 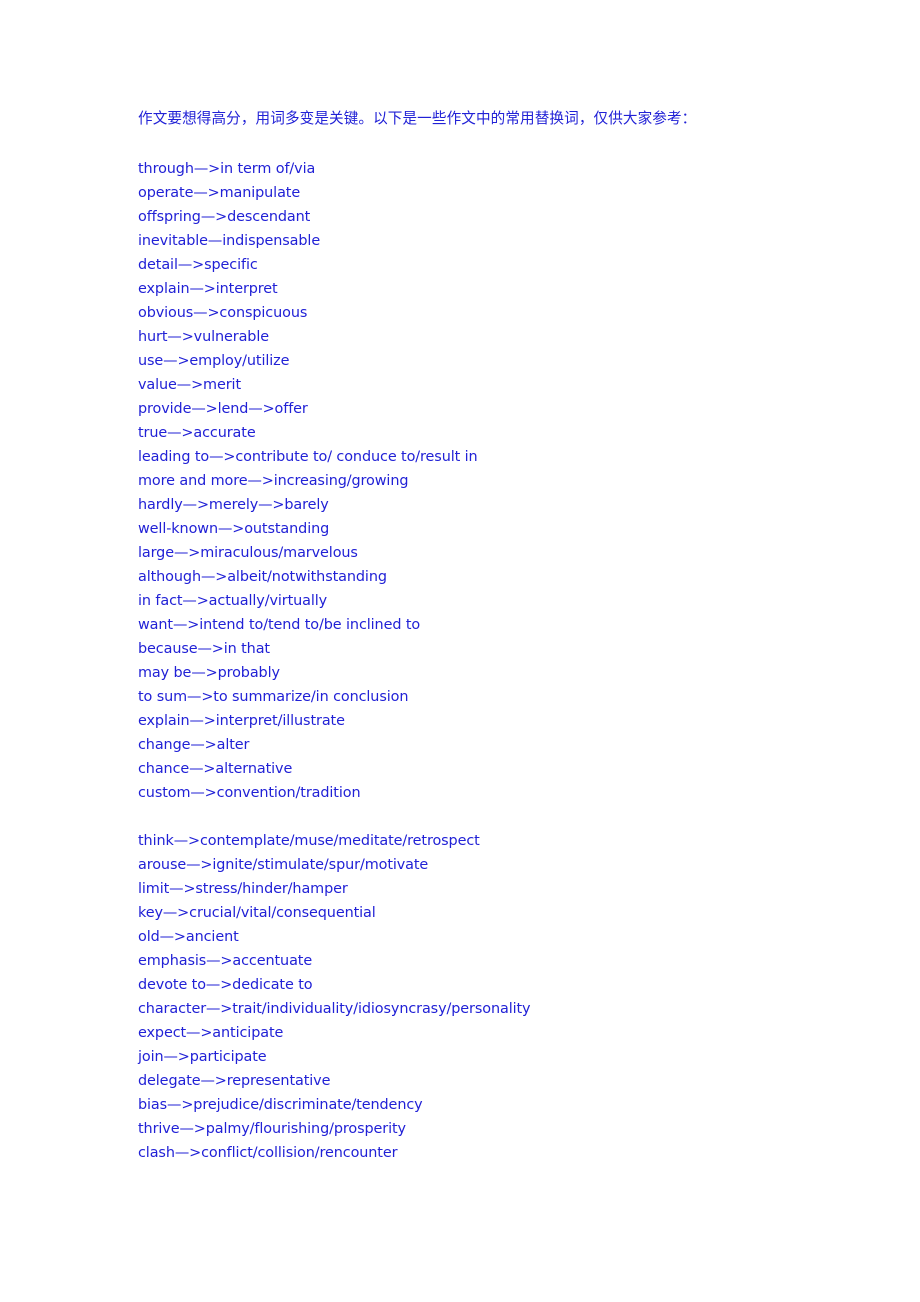 What do you see at coordinates (248, 553) in the screenshot?
I see `substitution-entry: large—>miraculous/marvelous` at bounding box center [248, 553].